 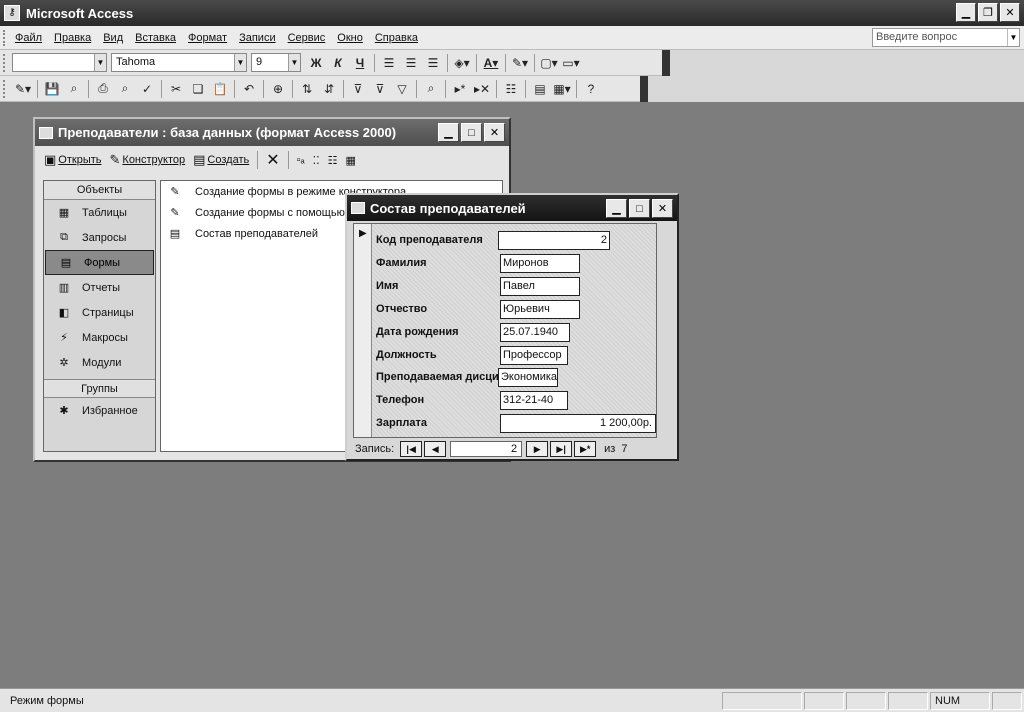 What do you see at coordinates (52, 89) in the screenshot?
I see `save-icon: 💾` at bounding box center [52, 89].